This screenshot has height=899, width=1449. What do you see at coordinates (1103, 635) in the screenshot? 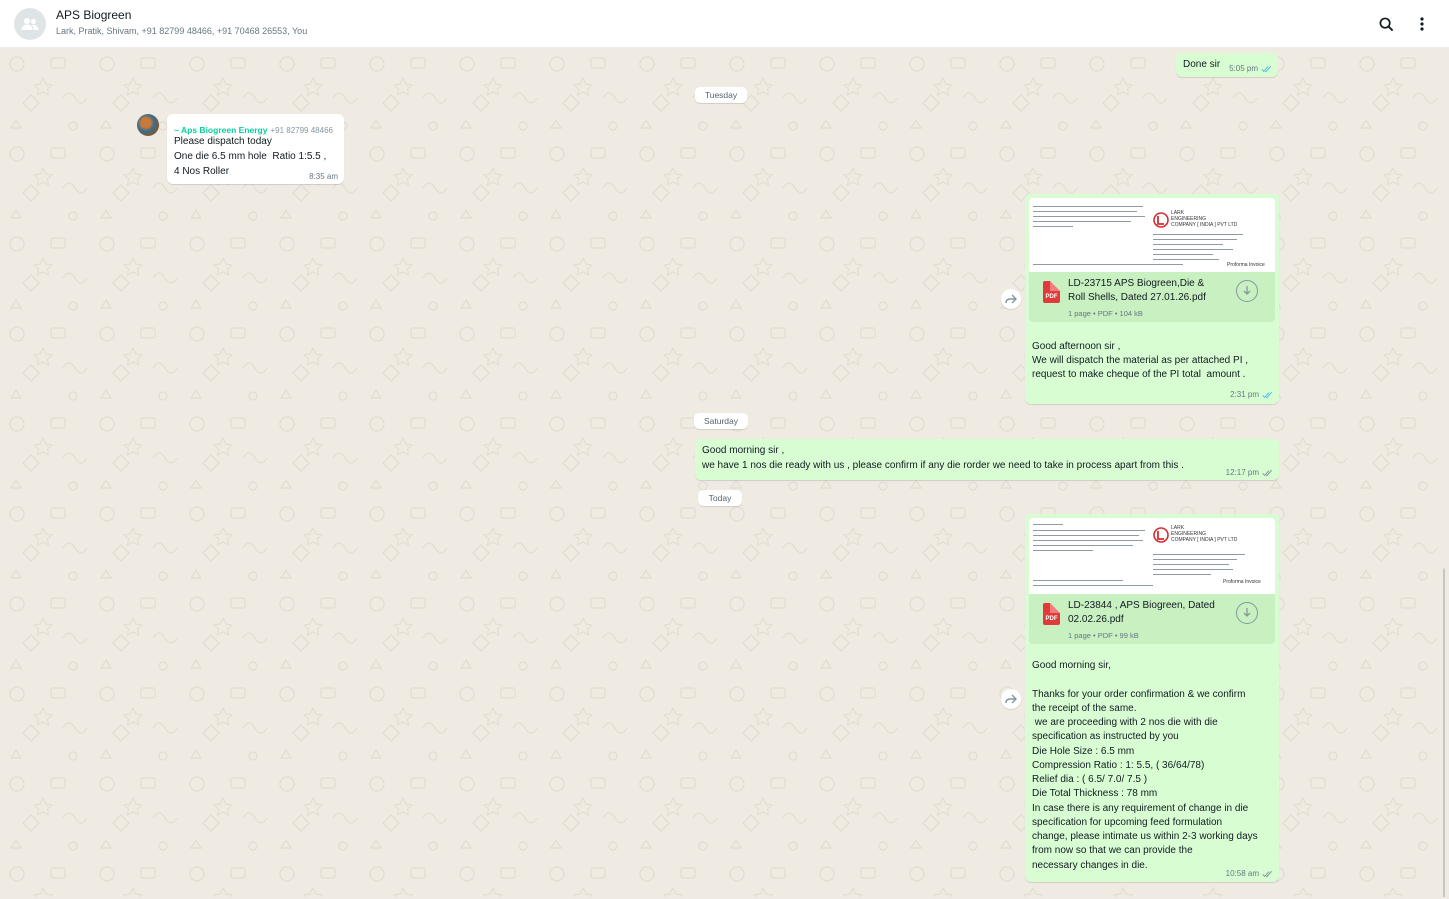
I see `document-meta: 1 page • PDF • 99 kB` at bounding box center [1103, 635].